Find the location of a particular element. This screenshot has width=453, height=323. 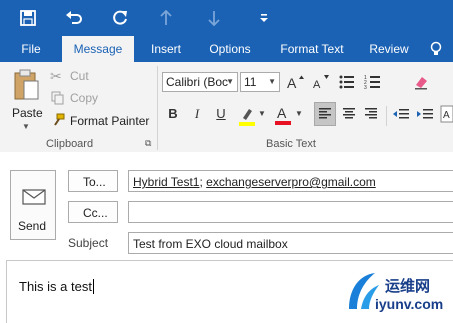

recipient-2: exchangeserverpro@gmail.com is located at coordinates (291, 182).